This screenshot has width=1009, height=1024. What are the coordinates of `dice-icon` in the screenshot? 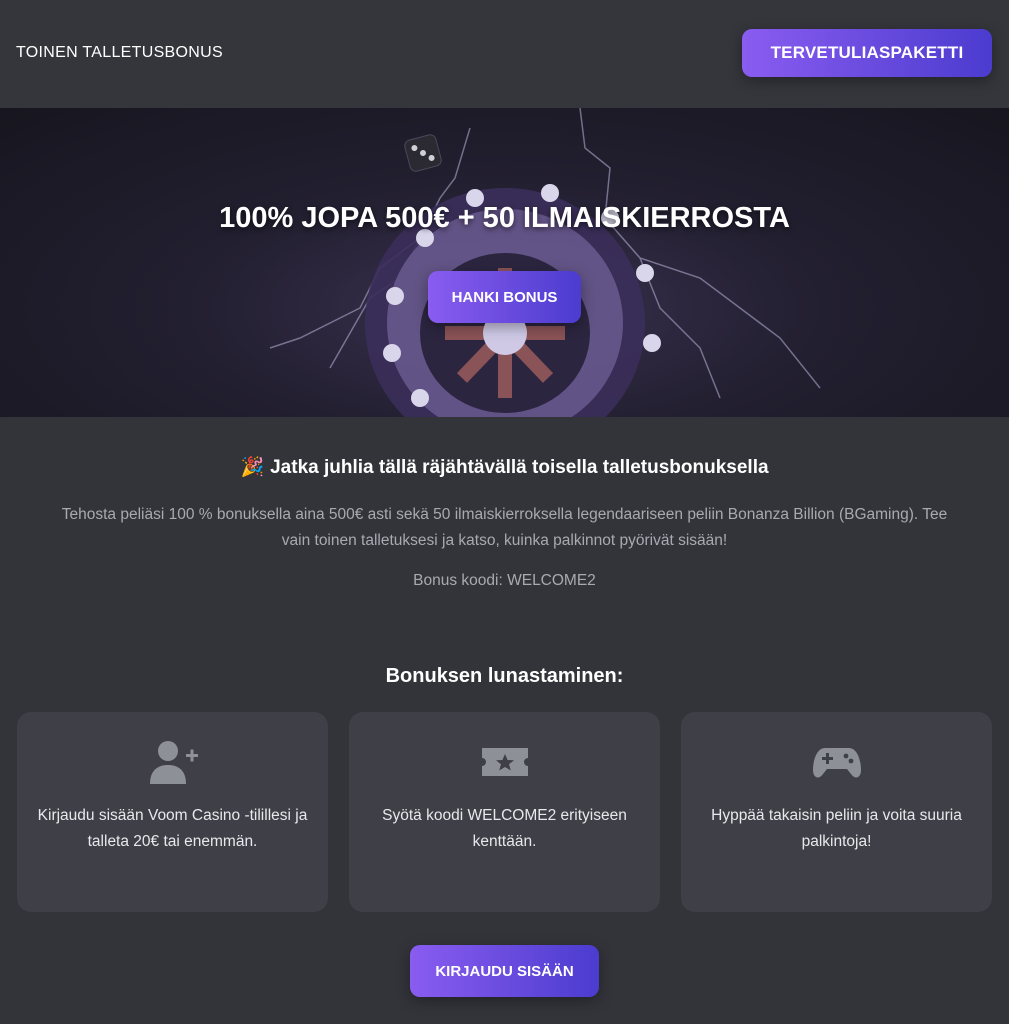 It's located at (423, 153).